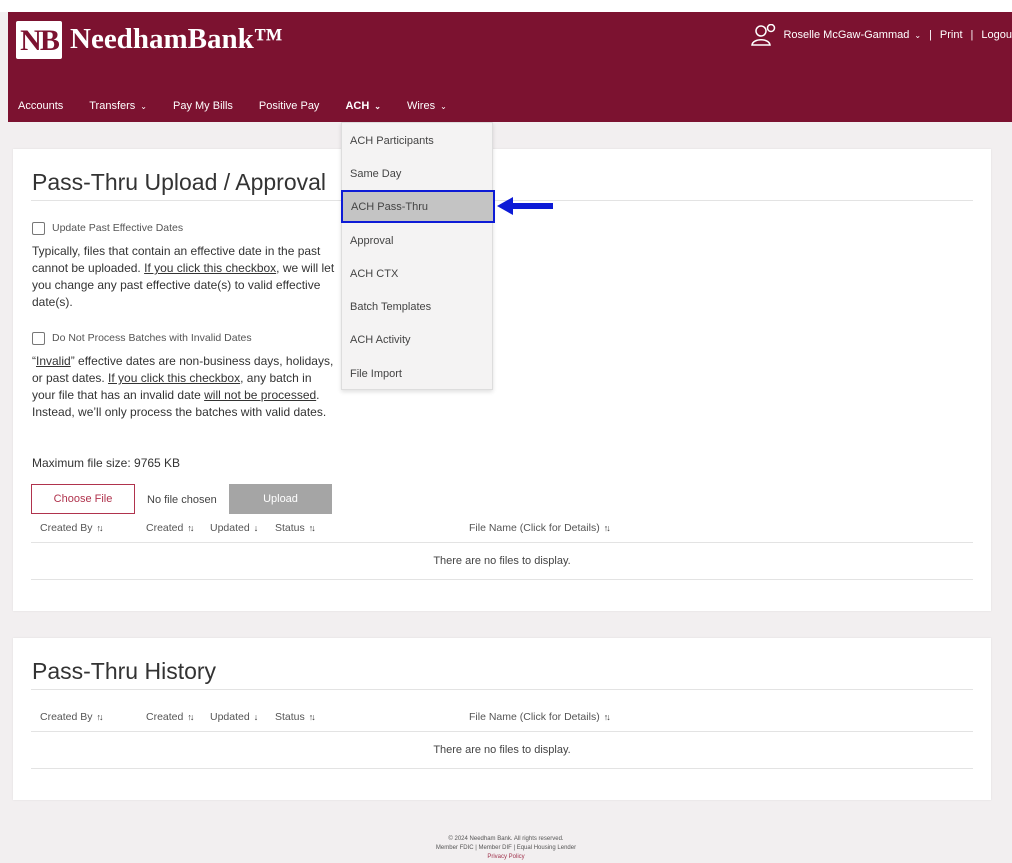 The width and height of the screenshot is (1012, 863). What do you see at coordinates (417, 140) in the screenshot?
I see `menu-item-ach-participants: ACH Participants` at bounding box center [417, 140].